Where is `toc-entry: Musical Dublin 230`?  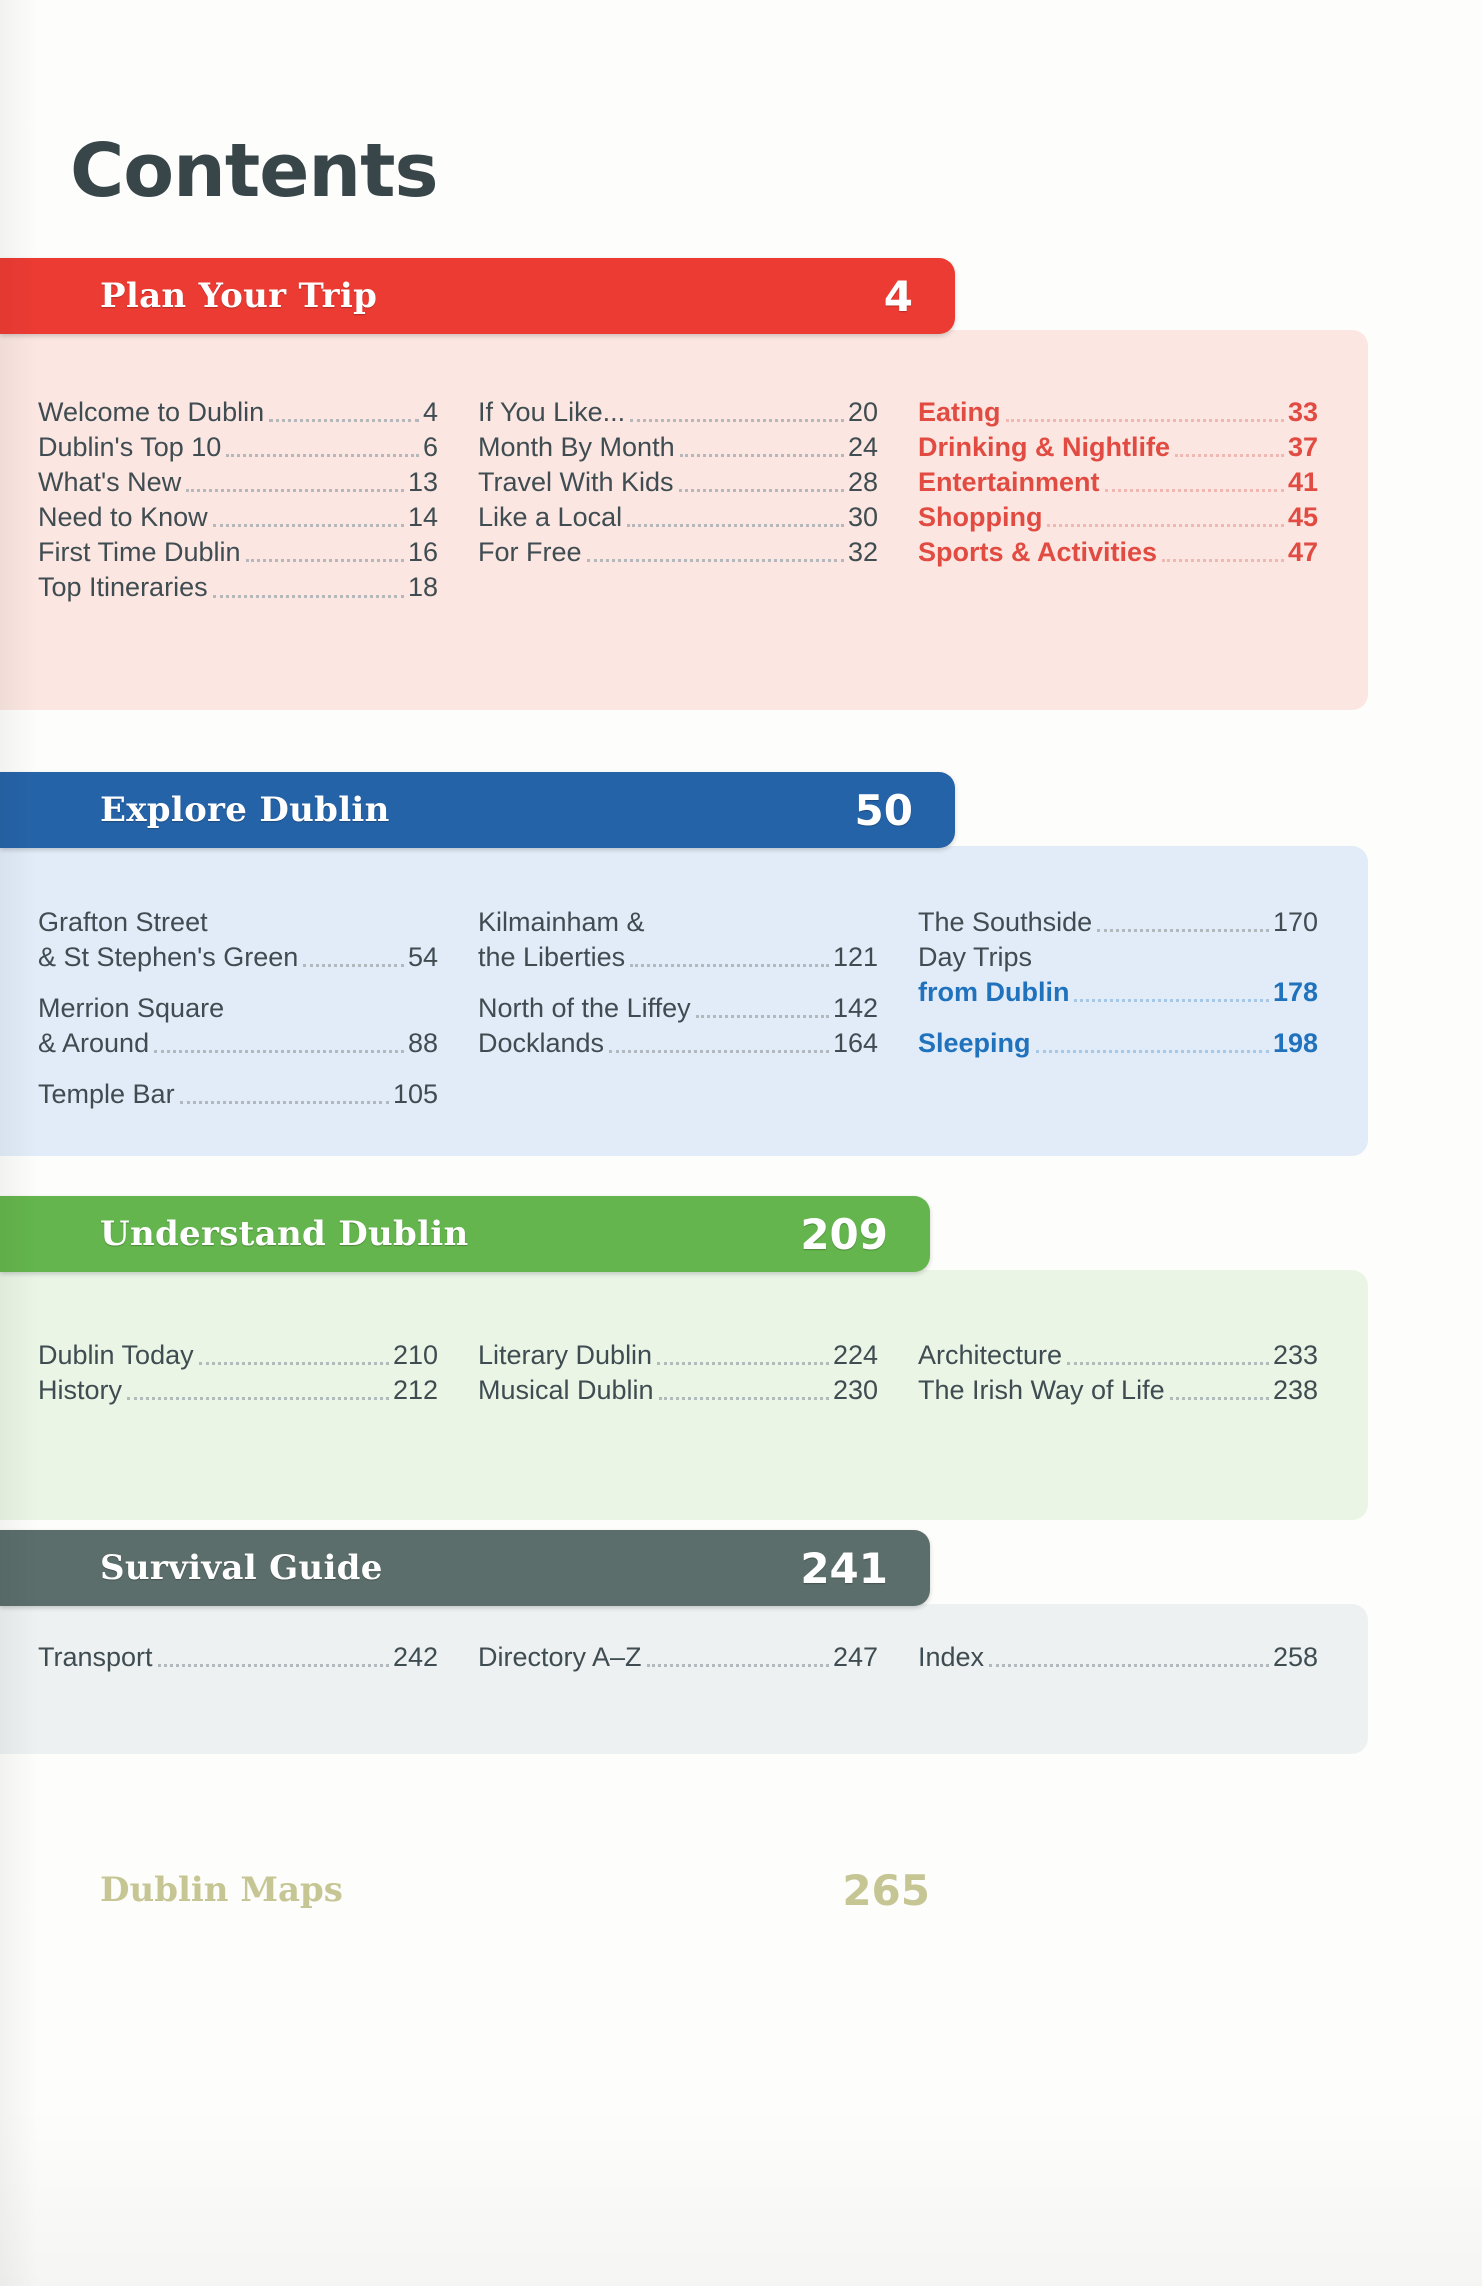 toc-entry: Musical Dublin 230 is located at coordinates (678, 1390).